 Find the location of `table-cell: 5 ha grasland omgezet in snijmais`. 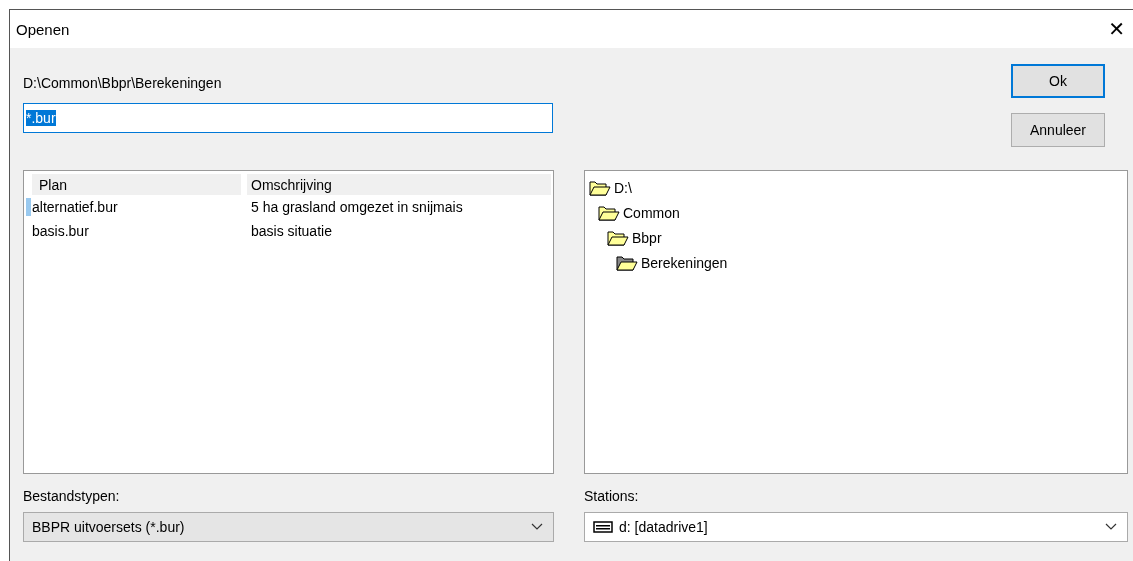

table-cell: 5 ha grasland omgezet in snijmais is located at coordinates (357, 207).